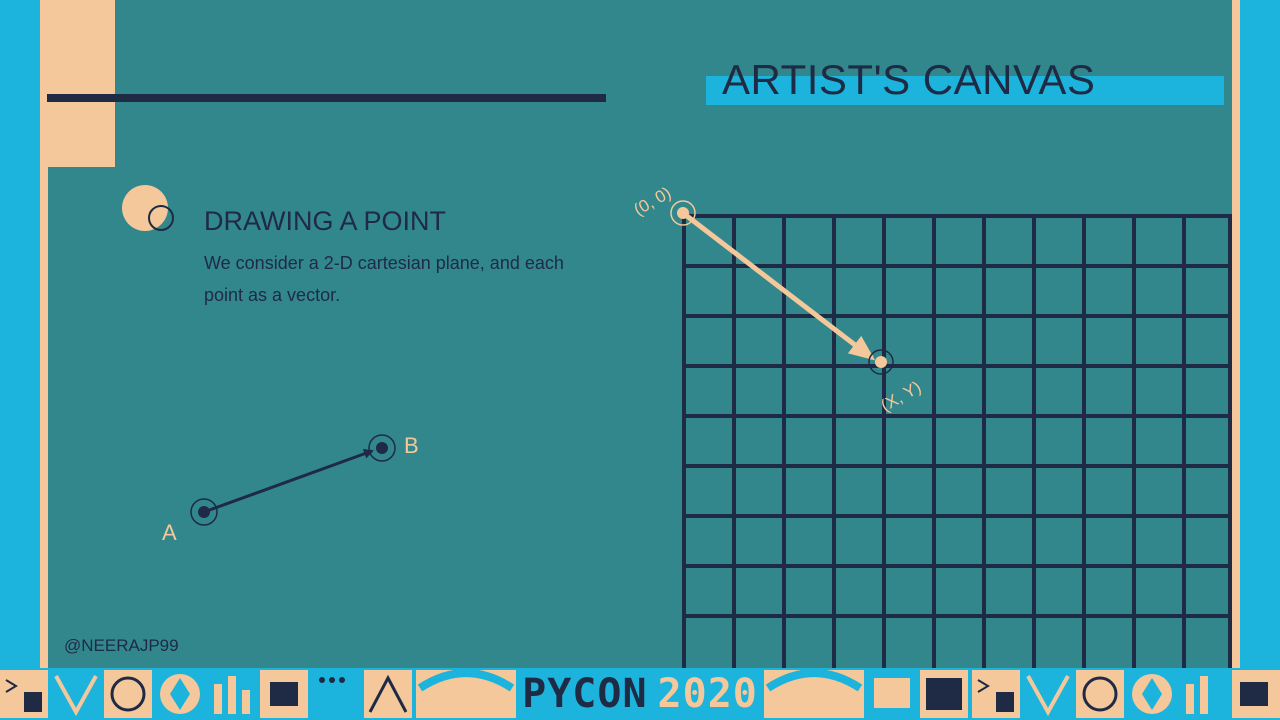 The image size is (1280, 720). I want to click on pycon-logo: PYCON 2020, so click(640, 694).